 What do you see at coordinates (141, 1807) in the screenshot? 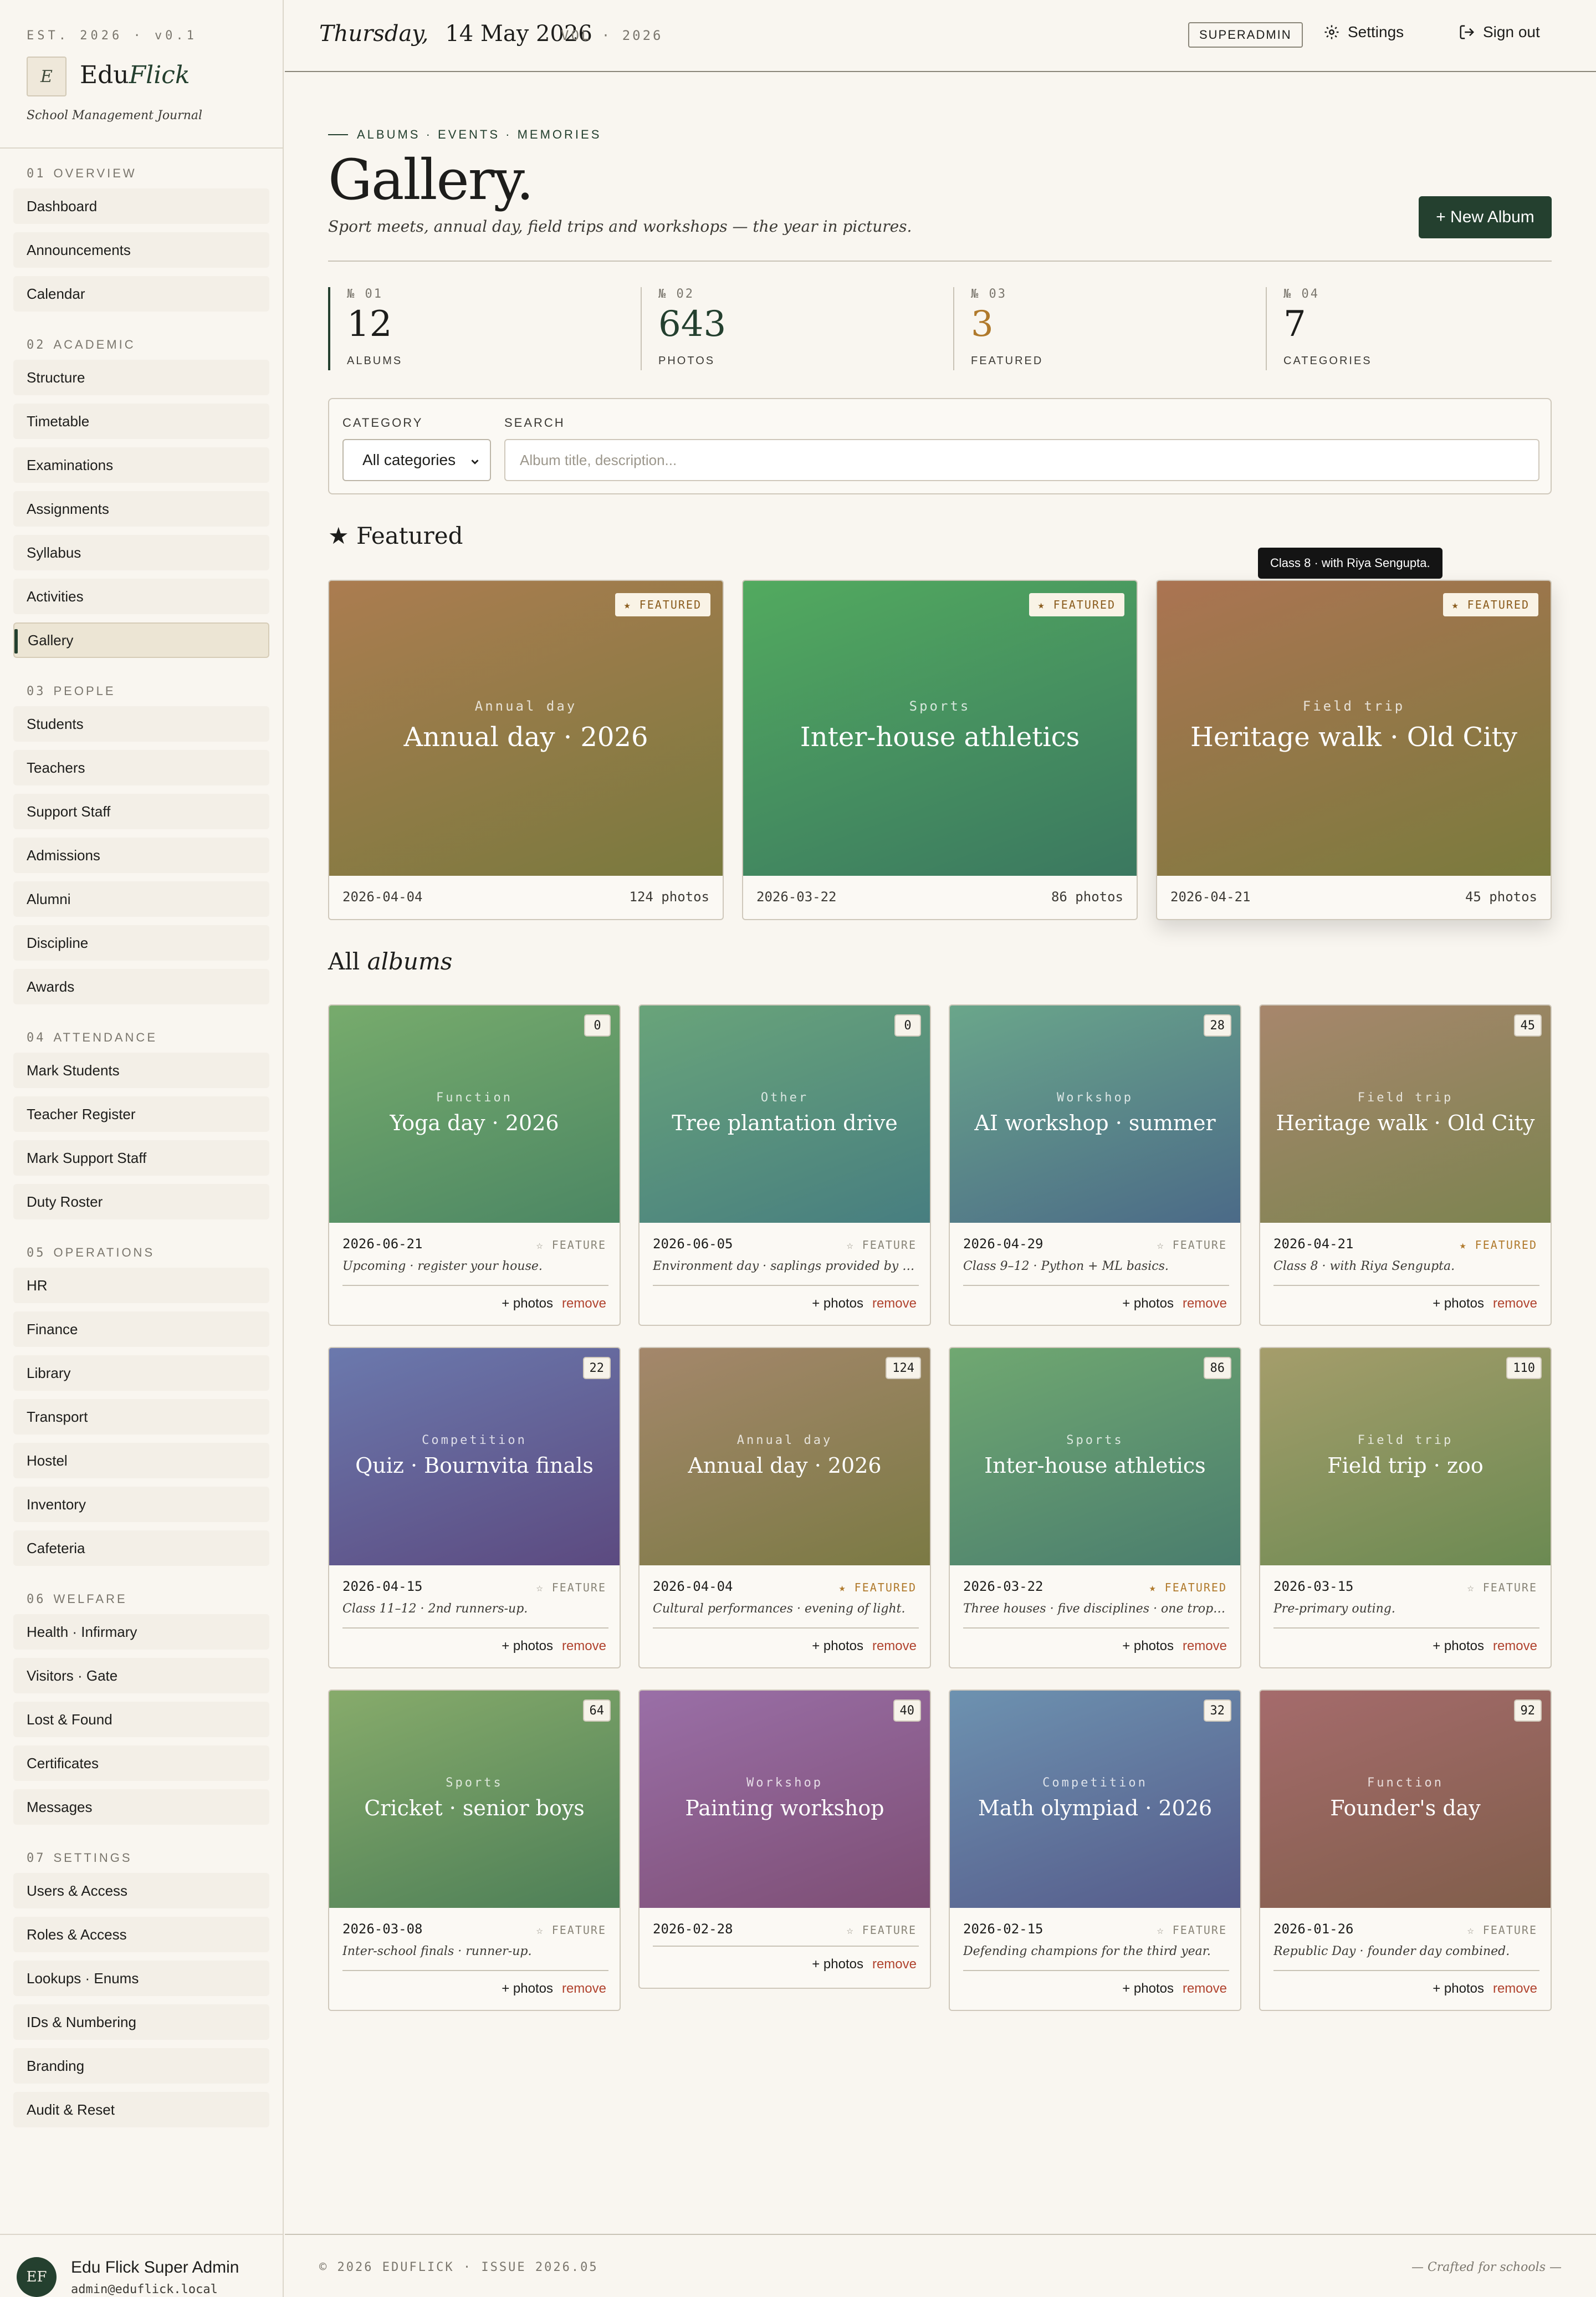
I see `sidebar-item-messages: Messages` at bounding box center [141, 1807].